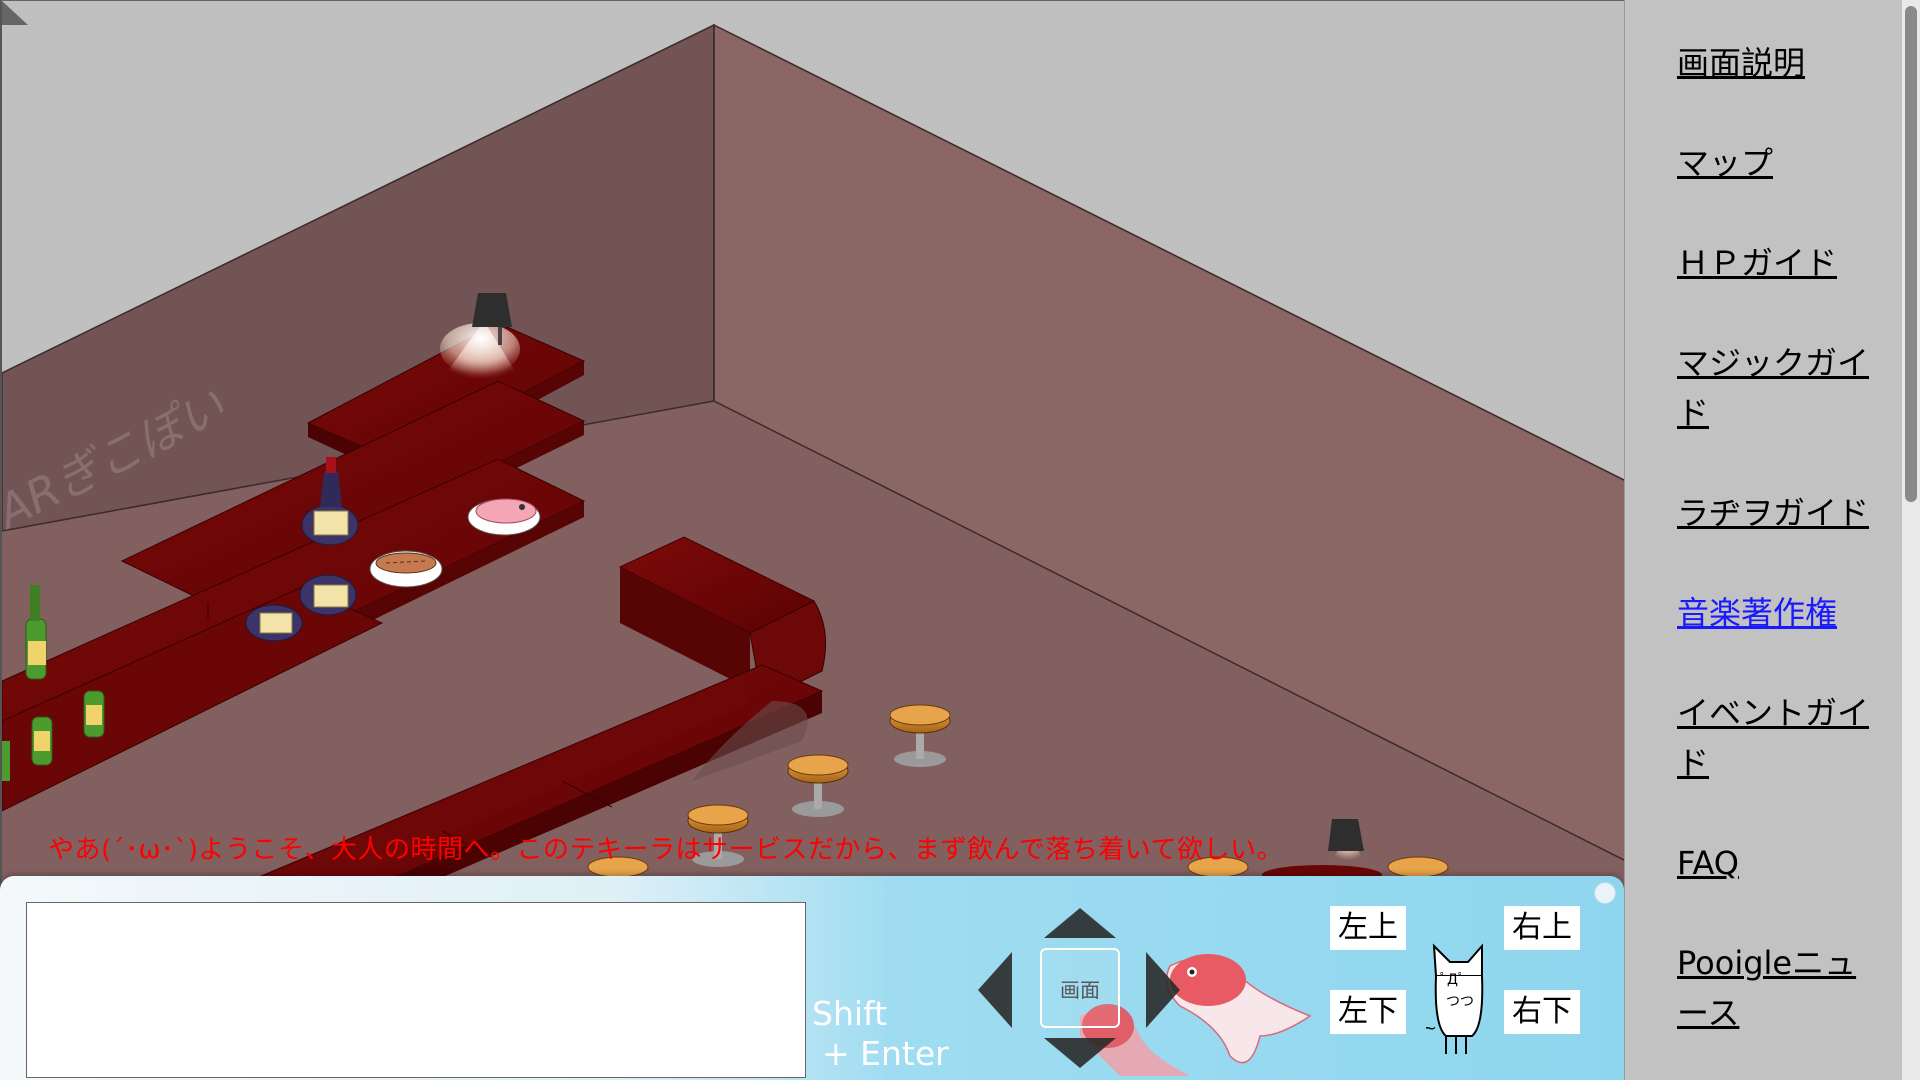 The width and height of the screenshot is (1920, 1080). What do you see at coordinates (1911, 254) in the screenshot?
I see `sidebar-scrollbar-thumb` at bounding box center [1911, 254].